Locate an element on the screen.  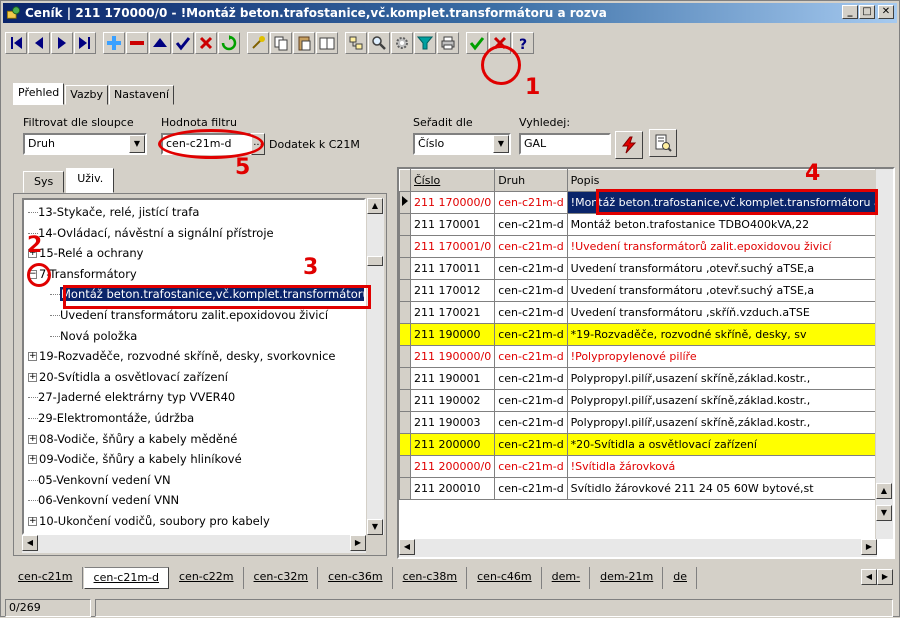
grid-horizontal-scrollbar: ◀ ▶ is located at coordinates (638, 548).